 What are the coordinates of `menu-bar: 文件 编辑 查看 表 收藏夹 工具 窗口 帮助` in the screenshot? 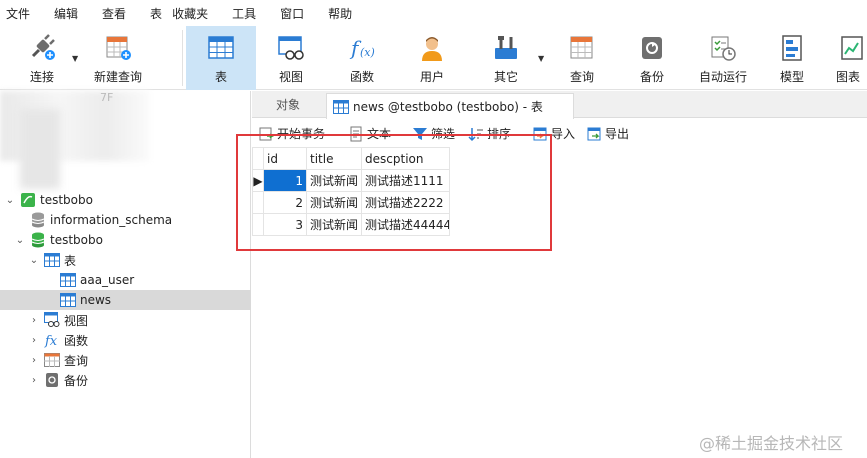 It's located at (433, 13).